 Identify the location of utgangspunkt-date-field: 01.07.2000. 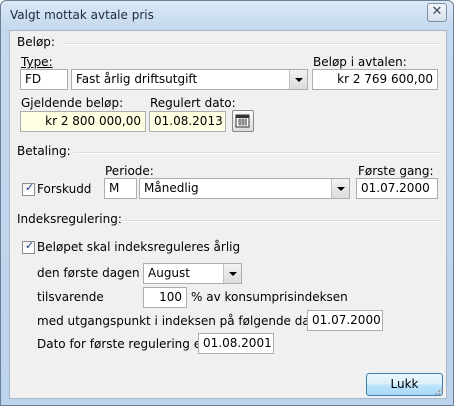
(345, 320).